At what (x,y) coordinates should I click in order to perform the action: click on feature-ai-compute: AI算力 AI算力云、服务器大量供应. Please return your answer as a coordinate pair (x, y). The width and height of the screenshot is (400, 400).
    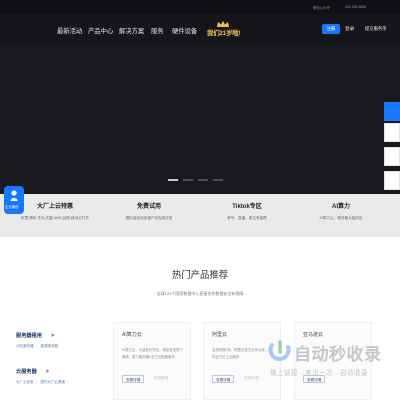
    Looking at the image, I should click on (341, 211).